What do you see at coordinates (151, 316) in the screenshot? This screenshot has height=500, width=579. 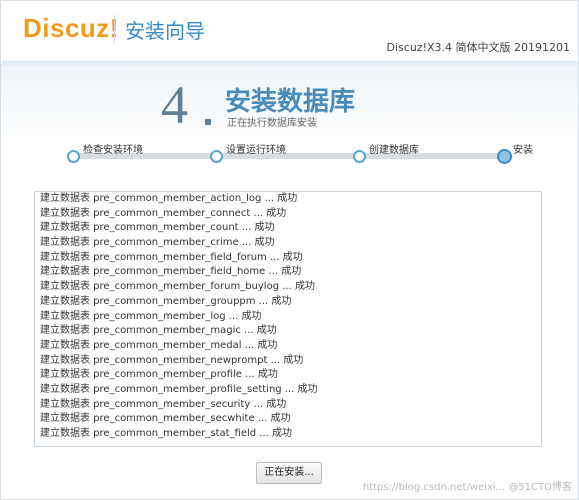 I see `log-line: 建立数据表 pre_common_member_log ... 成功` at bounding box center [151, 316].